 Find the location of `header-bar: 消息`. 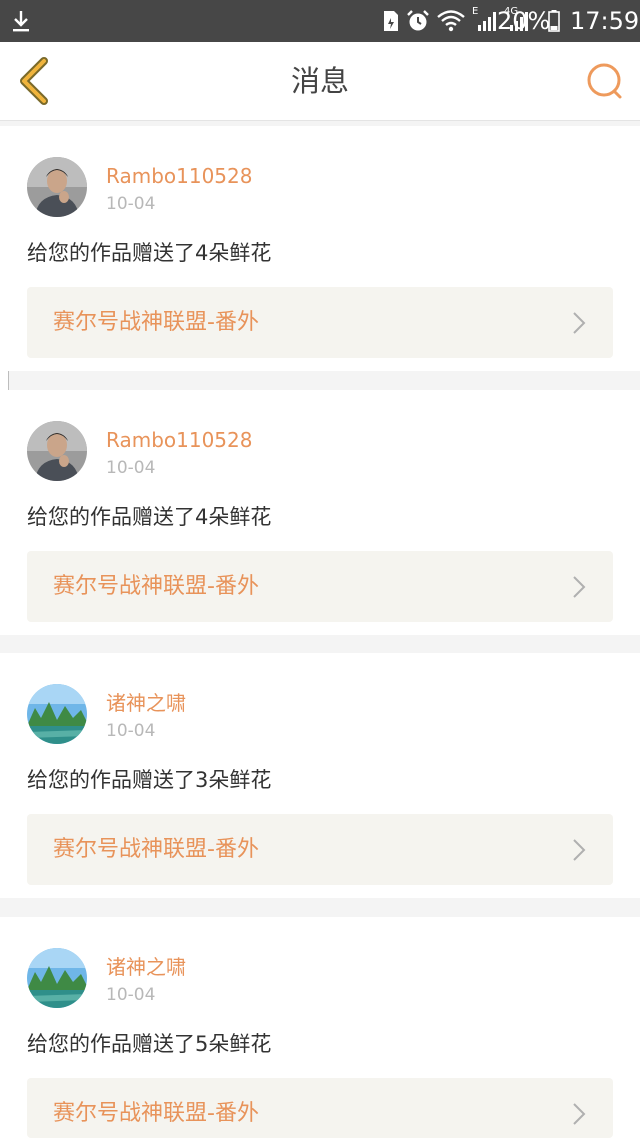

header-bar: 消息 is located at coordinates (320, 81).